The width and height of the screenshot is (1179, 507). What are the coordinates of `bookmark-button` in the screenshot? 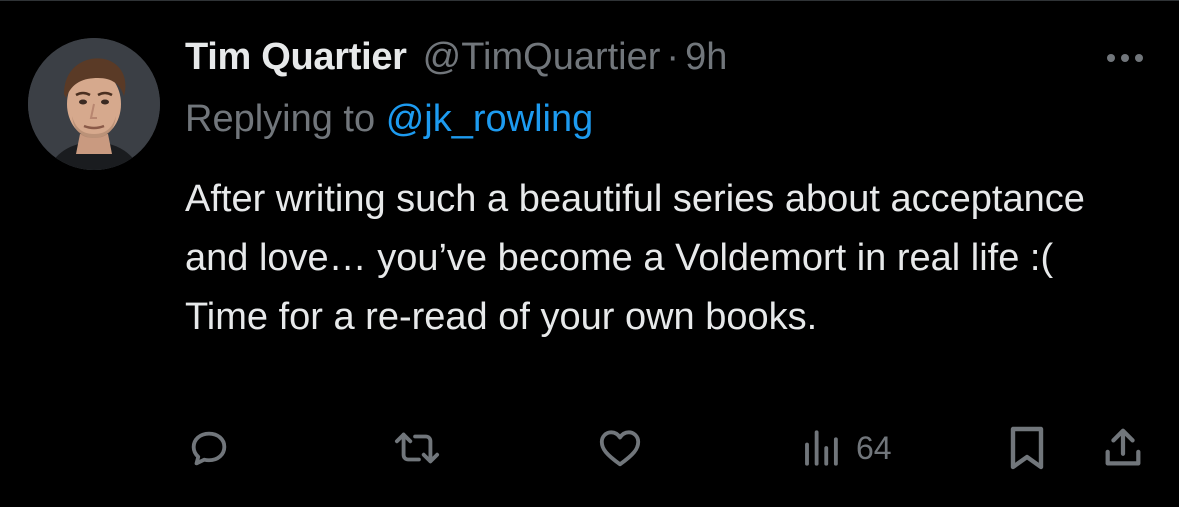 It's located at (1027, 448).